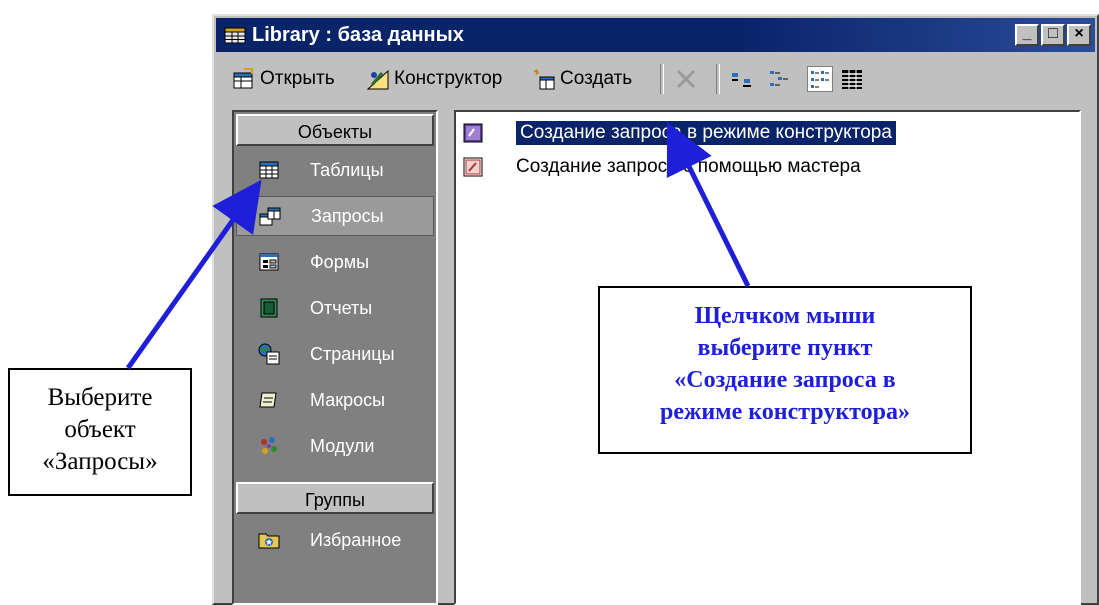 The image size is (1099, 605). I want to click on delete-button, so click(688, 79).